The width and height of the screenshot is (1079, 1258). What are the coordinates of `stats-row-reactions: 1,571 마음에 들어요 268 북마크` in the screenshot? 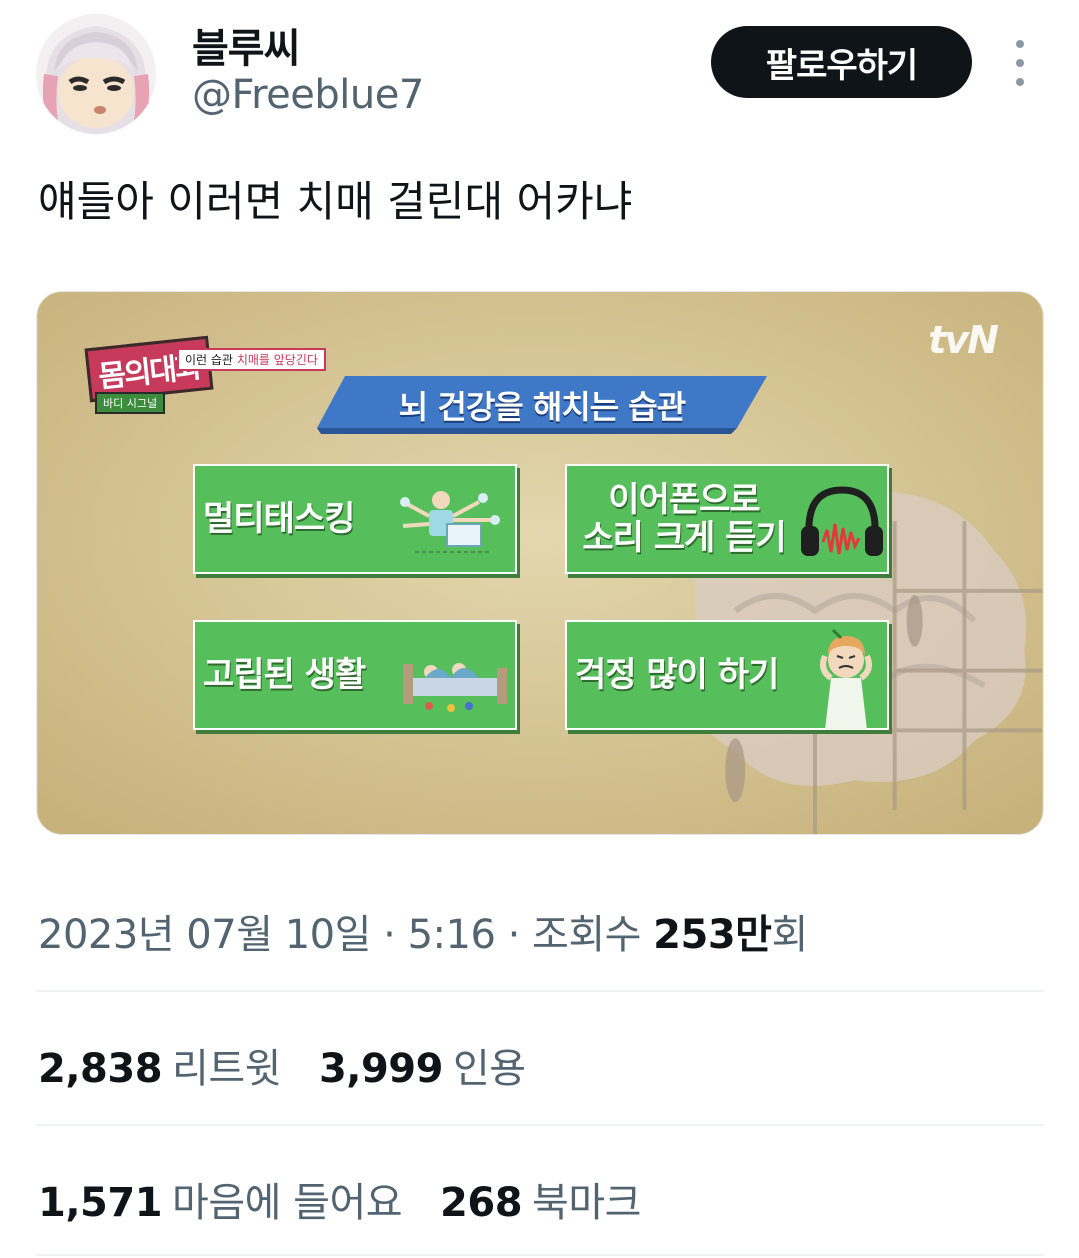 It's located at (358, 1199).